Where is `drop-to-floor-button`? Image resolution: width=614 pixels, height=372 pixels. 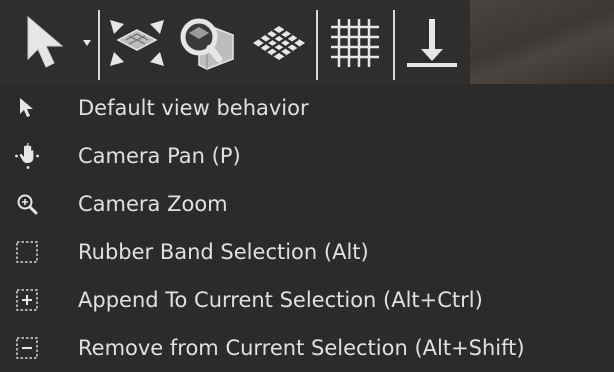
drop-to-floor-button is located at coordinates (431, 43).